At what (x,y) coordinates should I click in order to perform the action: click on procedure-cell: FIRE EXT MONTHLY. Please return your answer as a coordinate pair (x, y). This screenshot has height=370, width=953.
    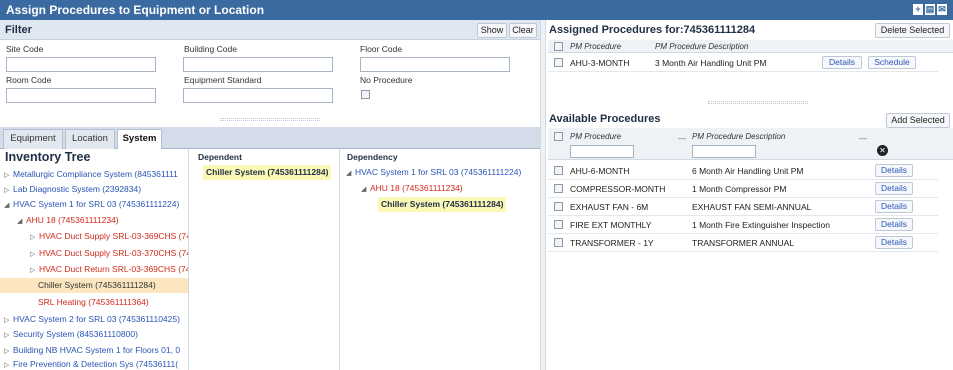
    Looking at the image, I should click on (611, 225).